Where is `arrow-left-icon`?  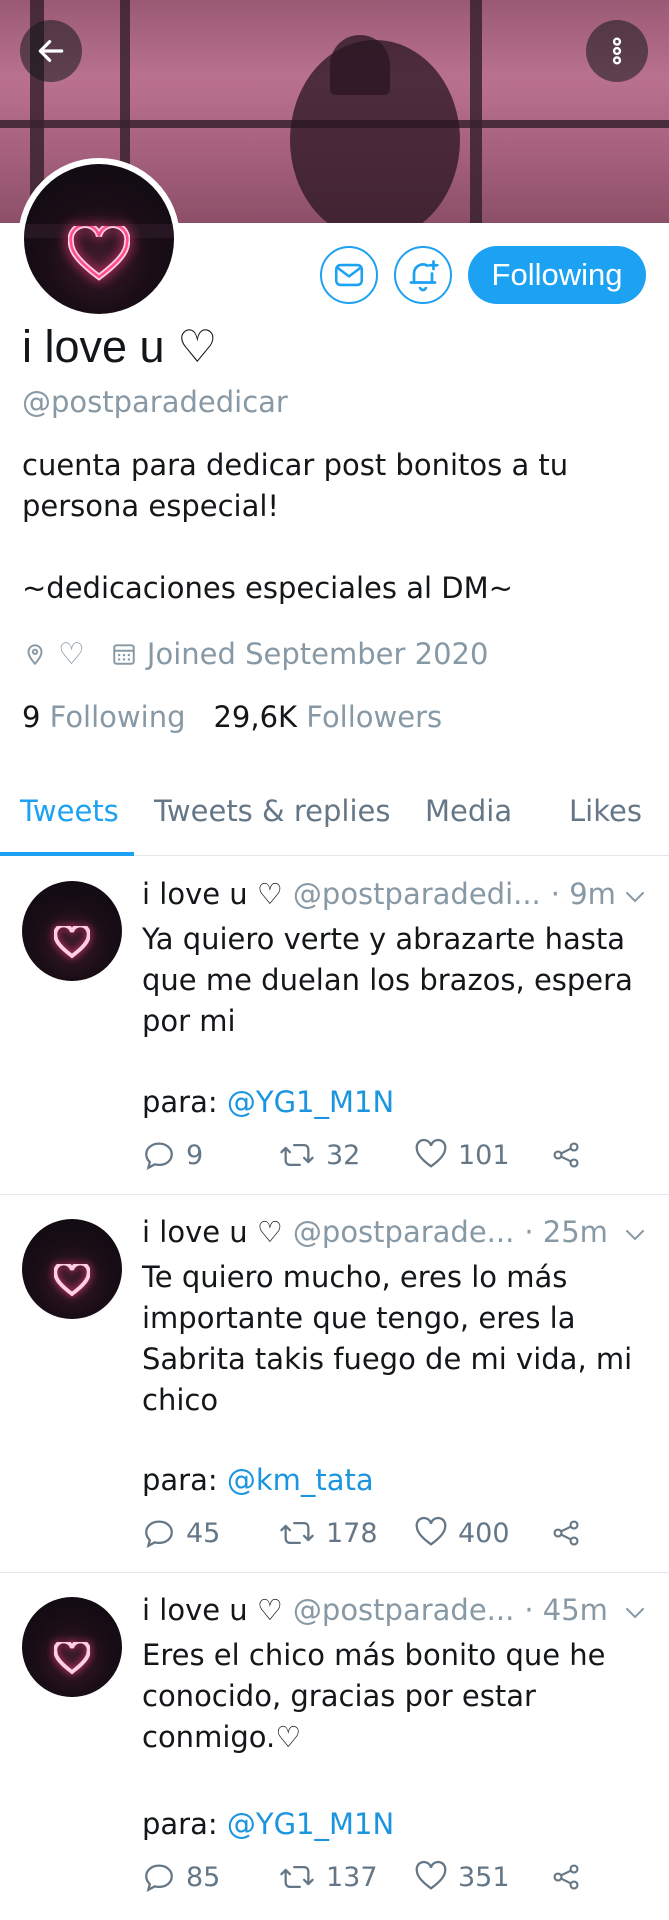 arrow-left-icon is located at coordinates (51, 51).